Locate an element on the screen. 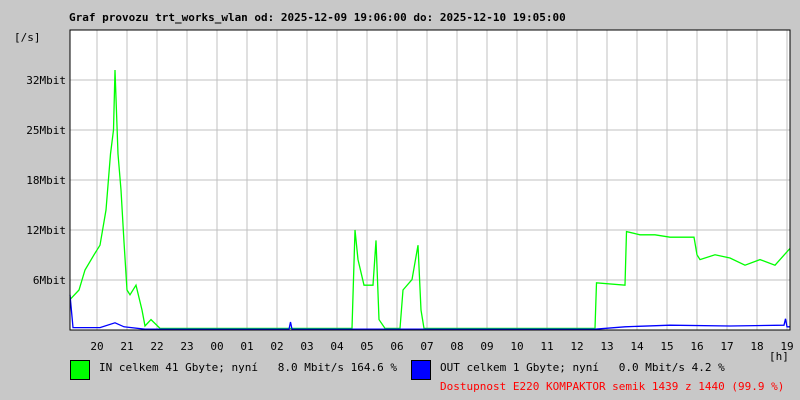 The width and height of the screenshot is (800, 400). x-tick-label: 01 is located at coordinates (246, 346).